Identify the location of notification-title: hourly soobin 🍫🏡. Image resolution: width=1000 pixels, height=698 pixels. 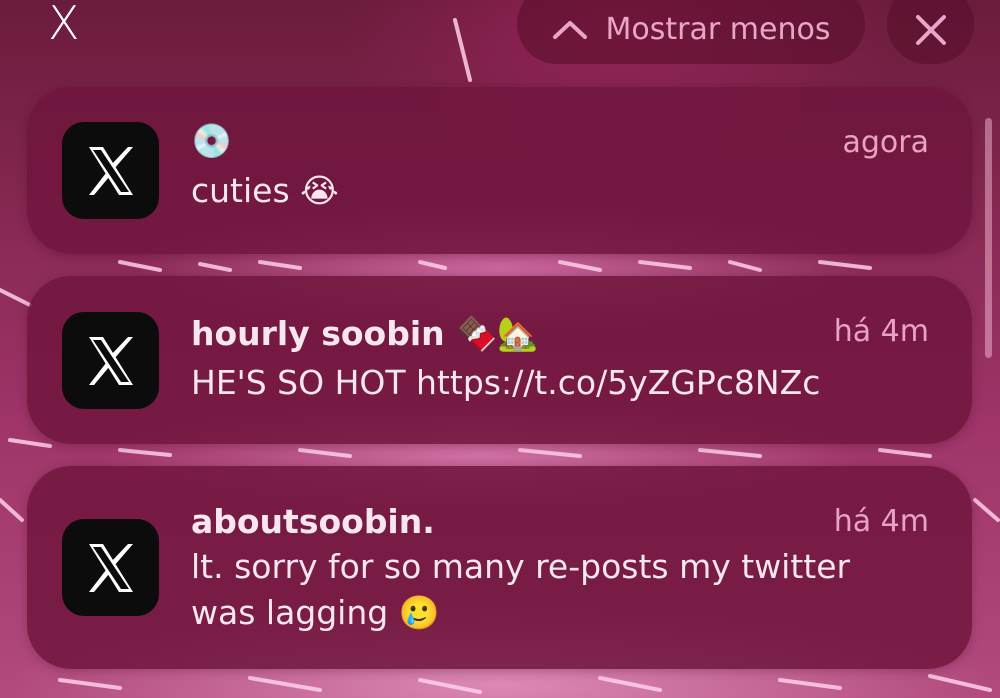
(365, 333).